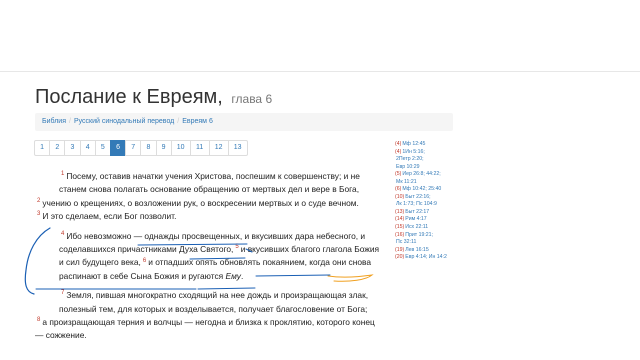  What do you see at coordinates (435, 198) in the screenshot?
I see `cross-ref-item: (10)Быт 22:16;` at bounding box center [435, 198].